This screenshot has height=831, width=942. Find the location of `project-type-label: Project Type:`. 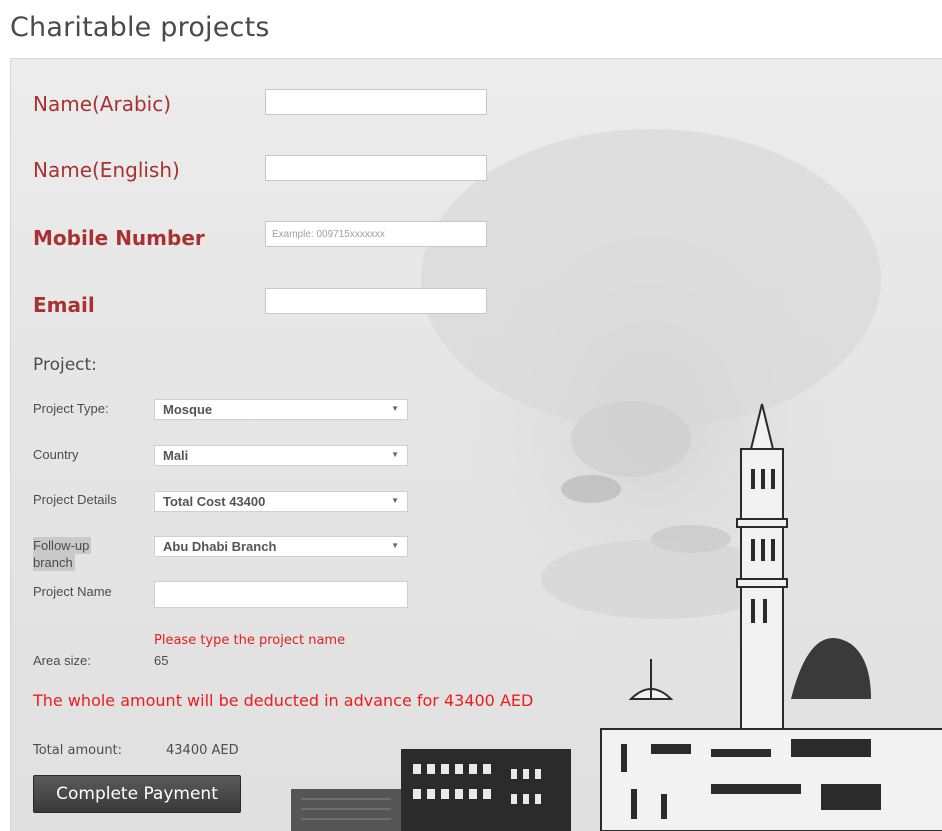

project-type-label: Project Type: is located at coordinates (71, 408).